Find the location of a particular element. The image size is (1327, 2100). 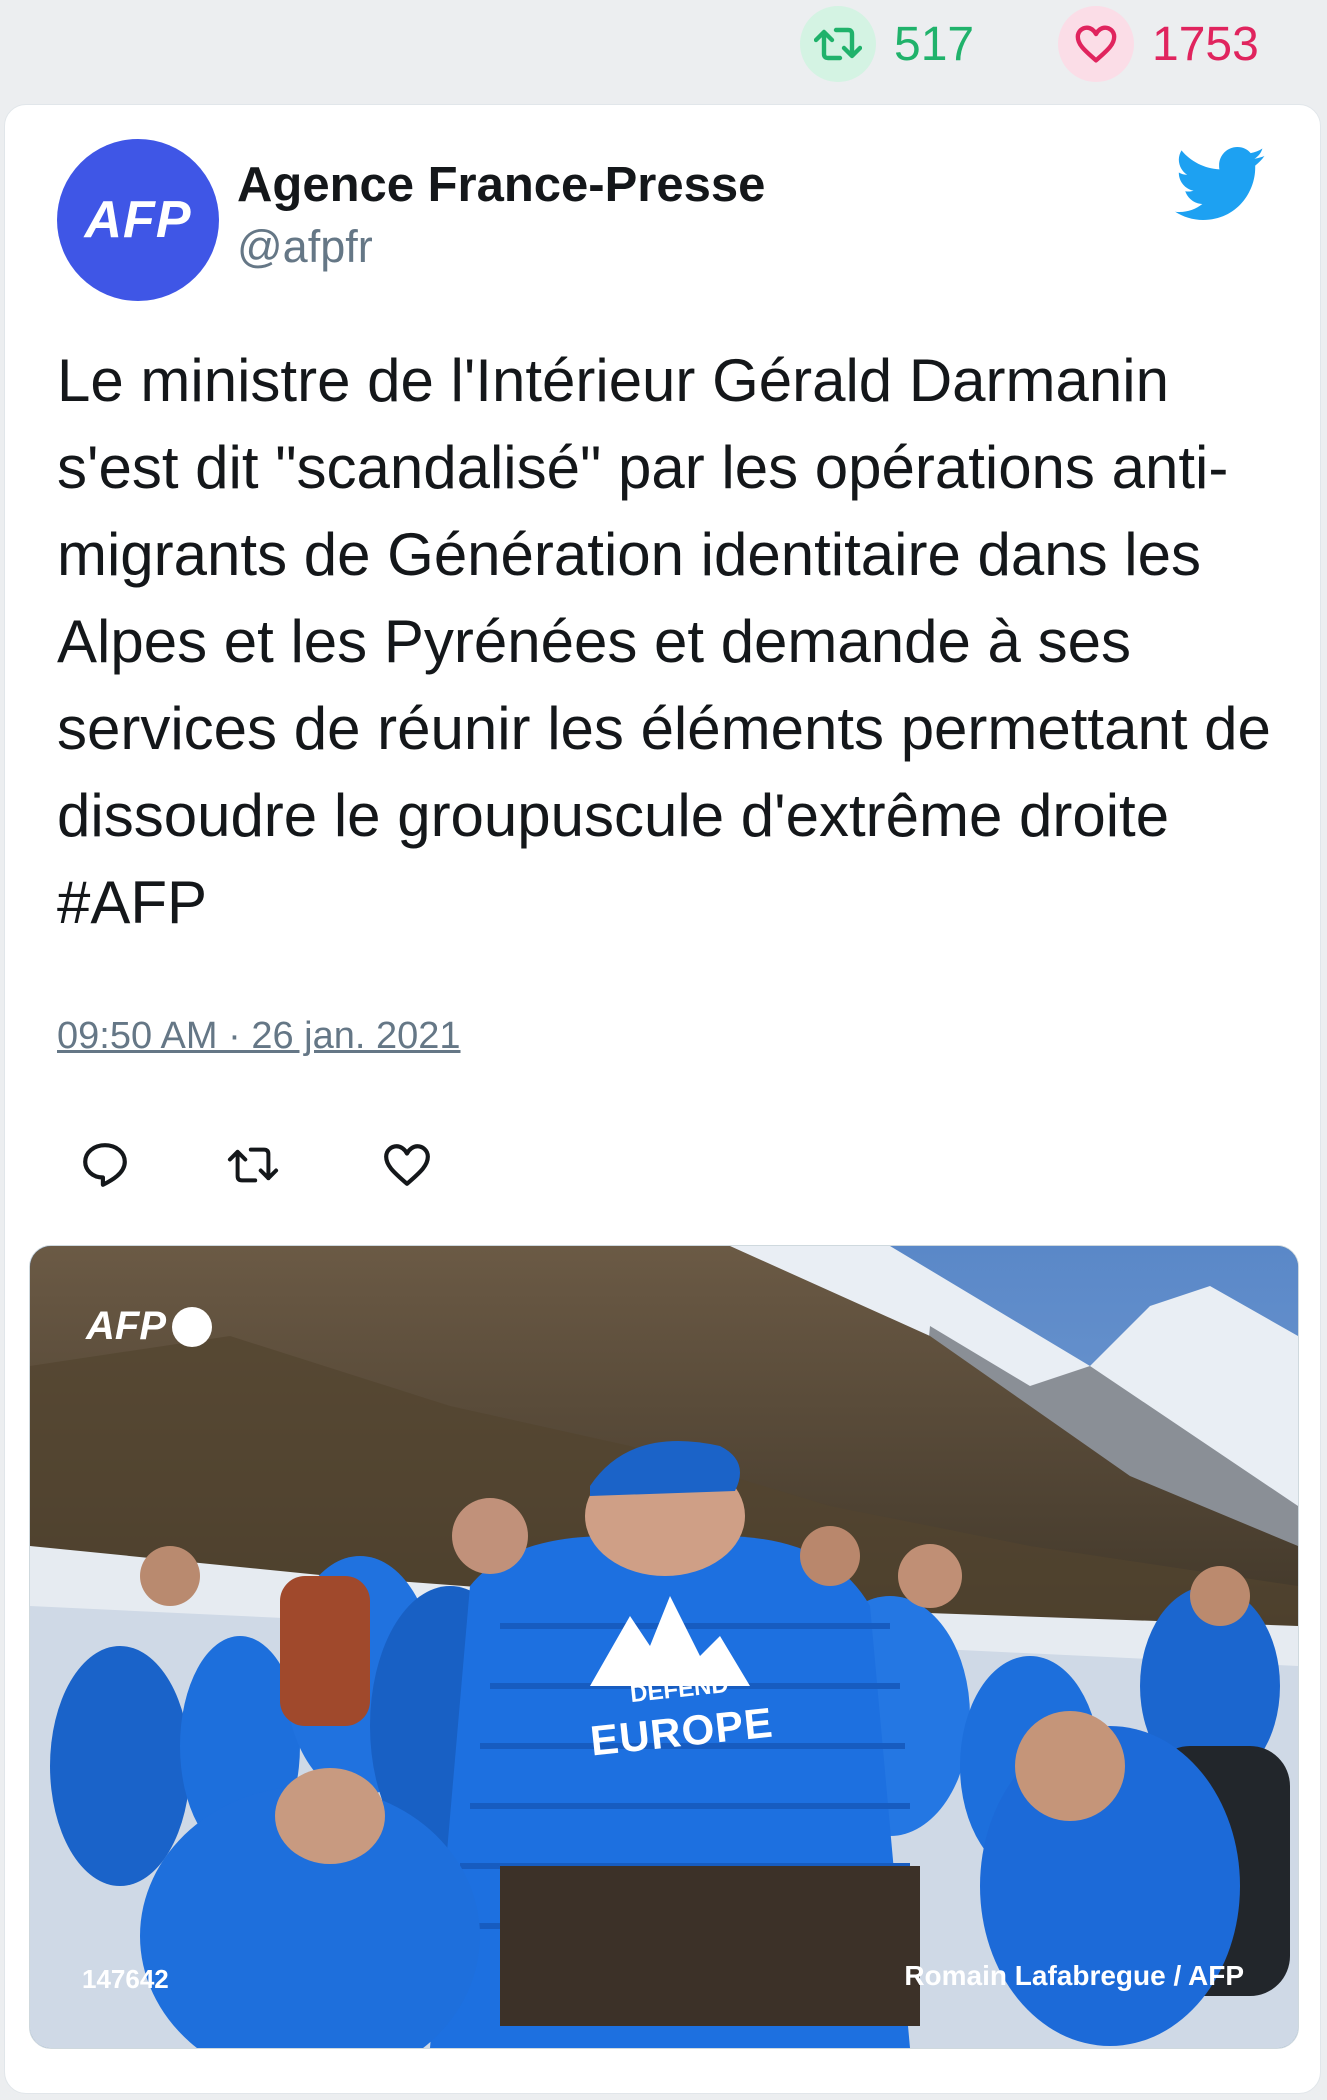

like-count: 1753 is located at coordinates (1205, 44).